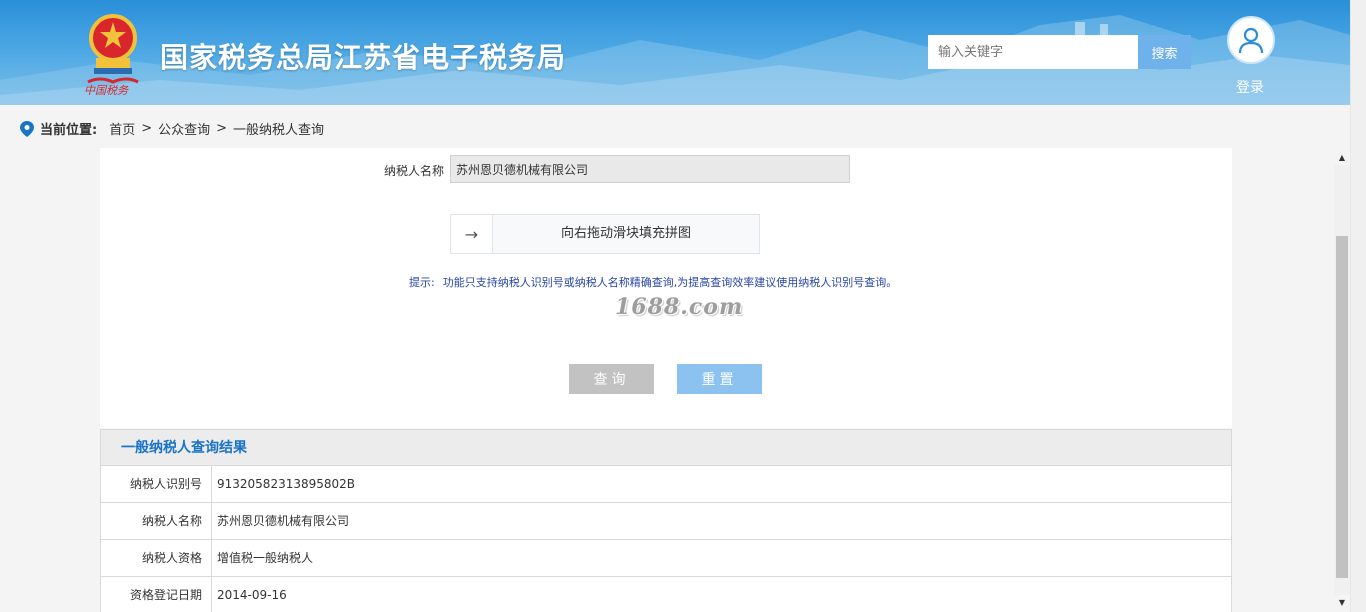  I want to click on reset-button: 重置, so click(719, 379).